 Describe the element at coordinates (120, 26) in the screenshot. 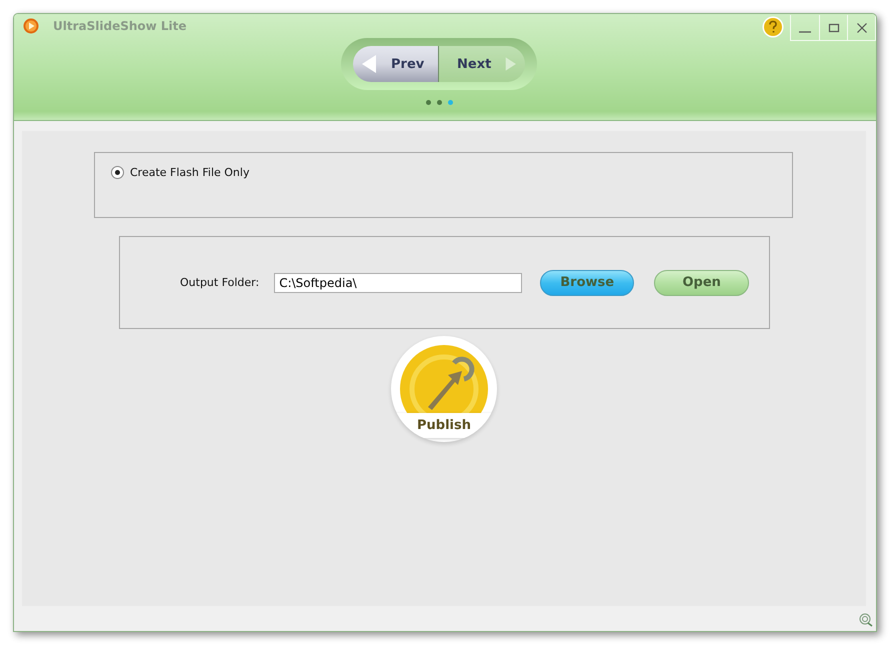

I see `window-title: UltraSlideShow Lite` at that location.